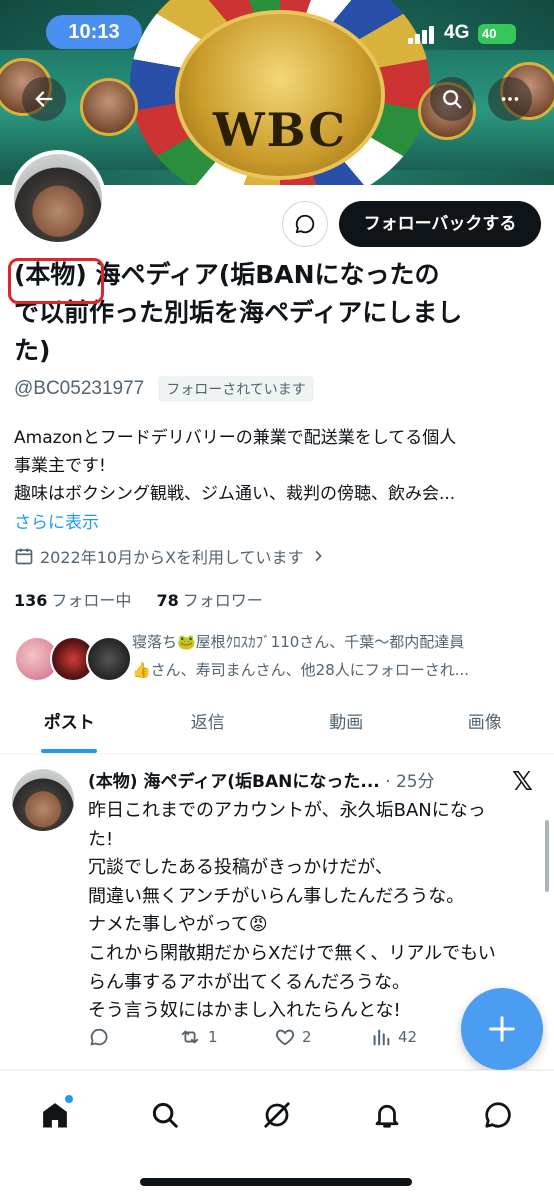 This screenshot has height=1199, width=554. I want to click on home-icon, so click(55, 1115).